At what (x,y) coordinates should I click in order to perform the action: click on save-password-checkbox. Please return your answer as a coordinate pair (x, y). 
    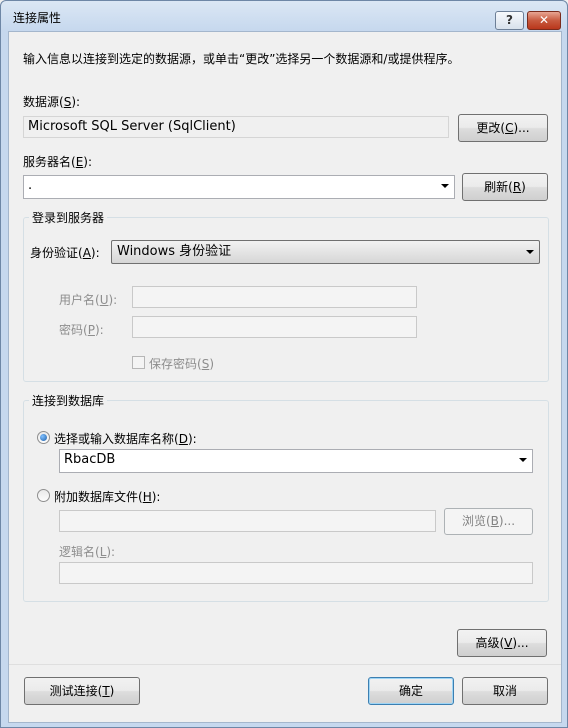
    Looking at the image, I should click on (138, 362).